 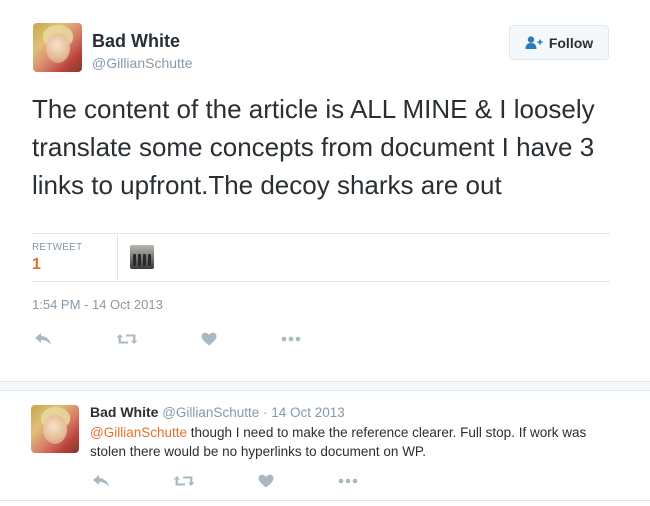 What do you see at coordinates (571, 42) in the screenshot?
I see `follow-label: Follow` at bounding box center [571, 42].